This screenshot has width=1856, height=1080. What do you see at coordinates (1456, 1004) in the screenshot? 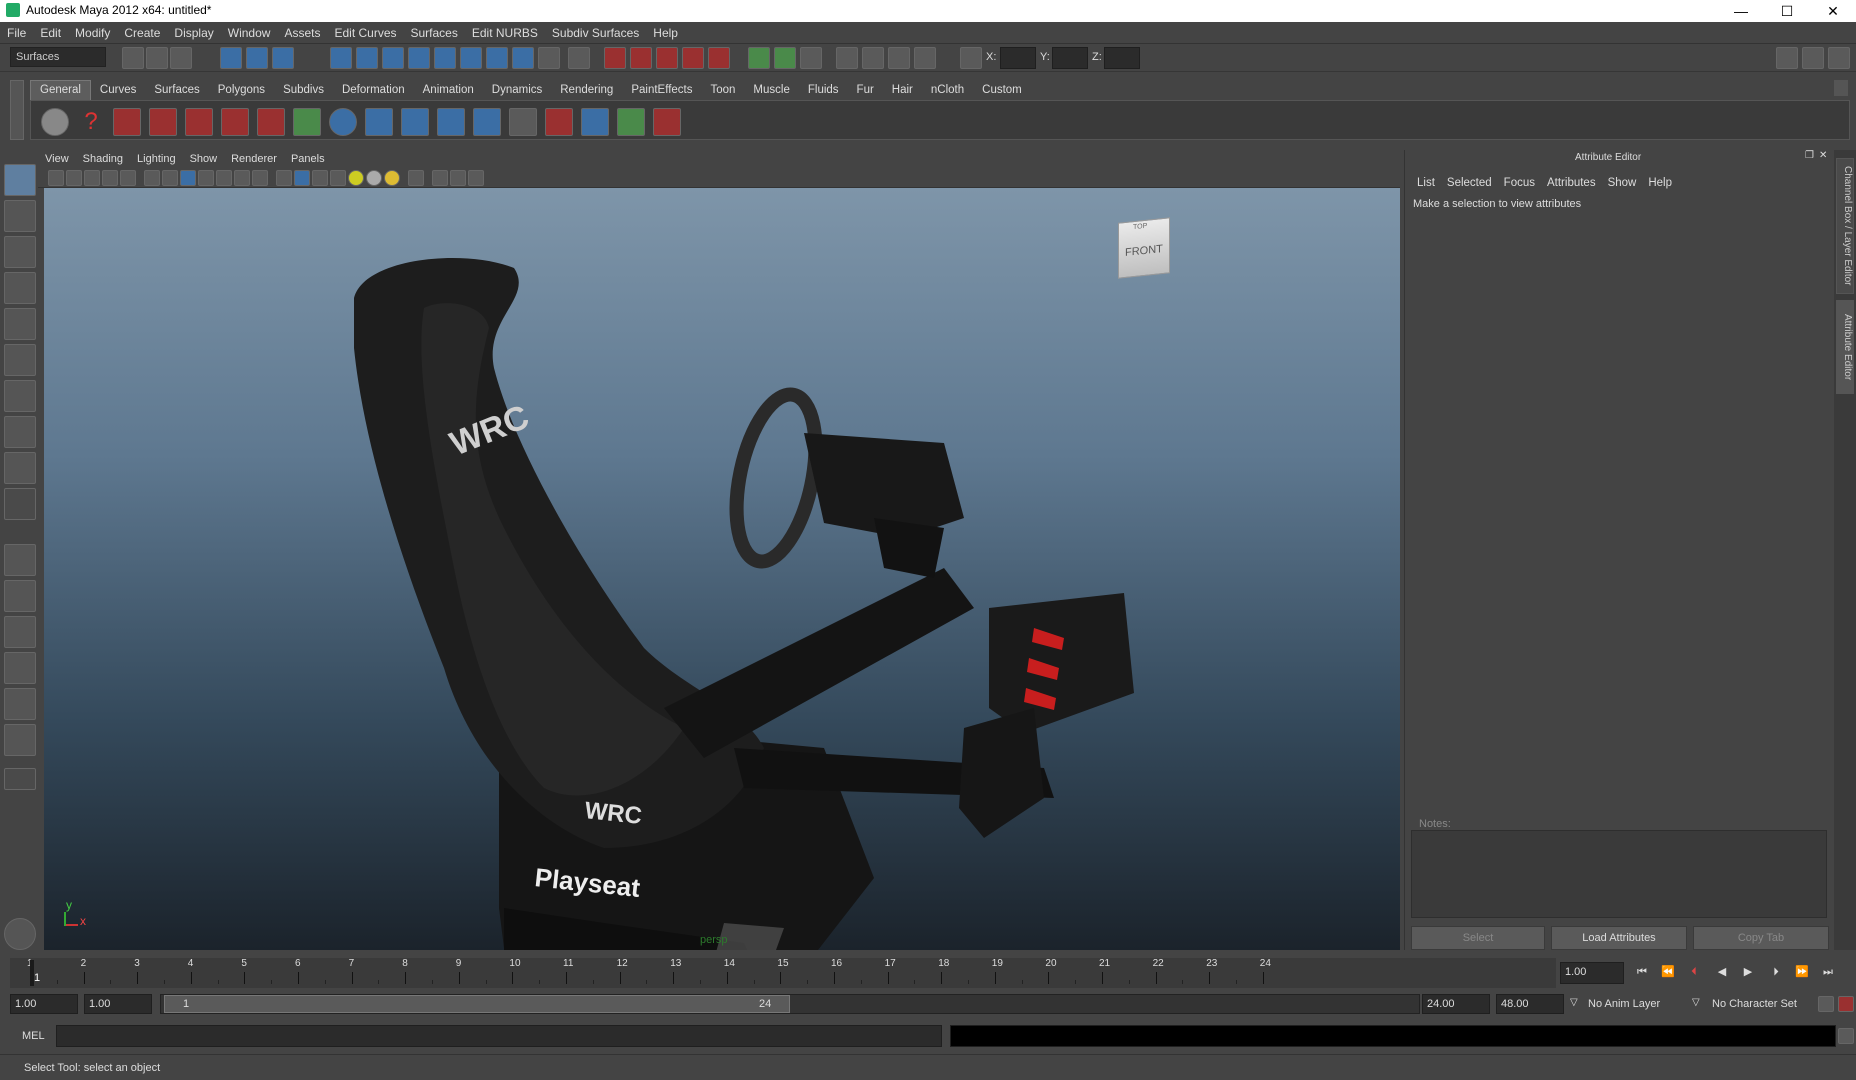
I see `playback-end-field: 24.00` at bounding box center [1456, 1004].